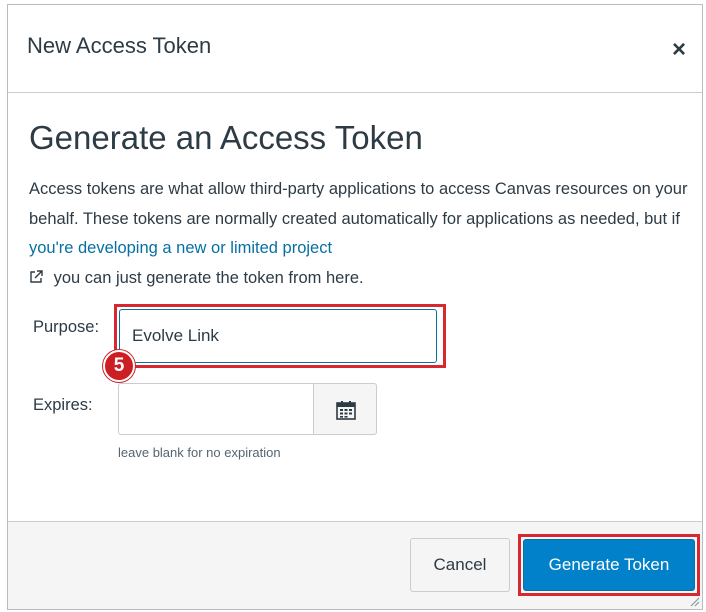 The width and height of the screenshot is (706, 612). What do you see at coordinates (460, 565) in the screenshot?
I see `cancel-button: Cancel` at bounding box center [460, 565].